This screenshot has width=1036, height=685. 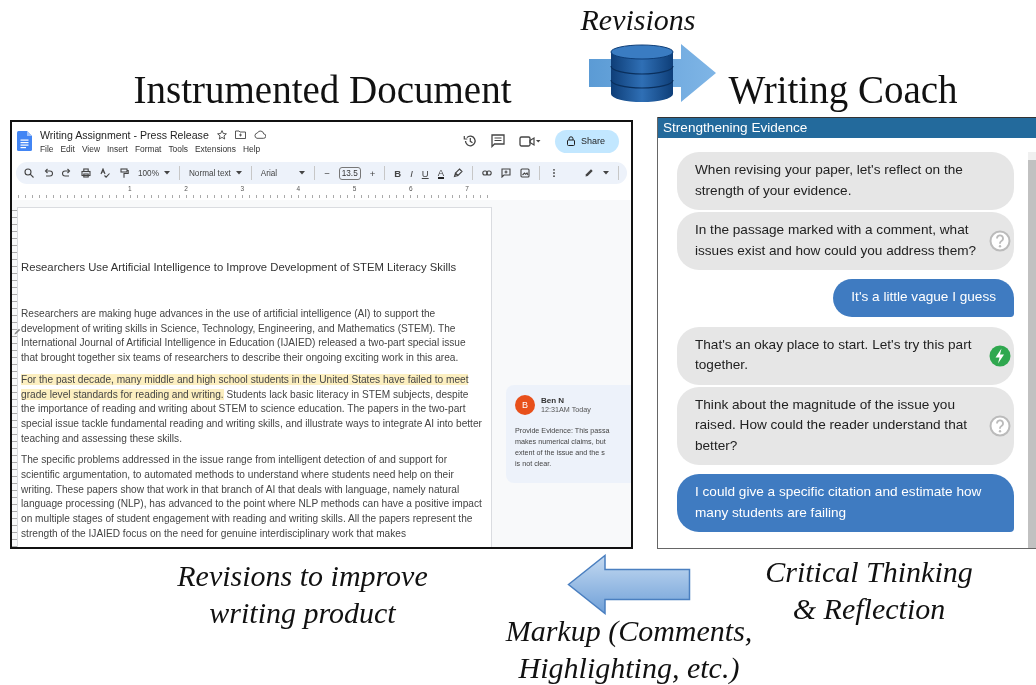 What do you see at coordinates (570, 141) in the screenshot?
I see `lock-icon` at bounding box center [570, 141].